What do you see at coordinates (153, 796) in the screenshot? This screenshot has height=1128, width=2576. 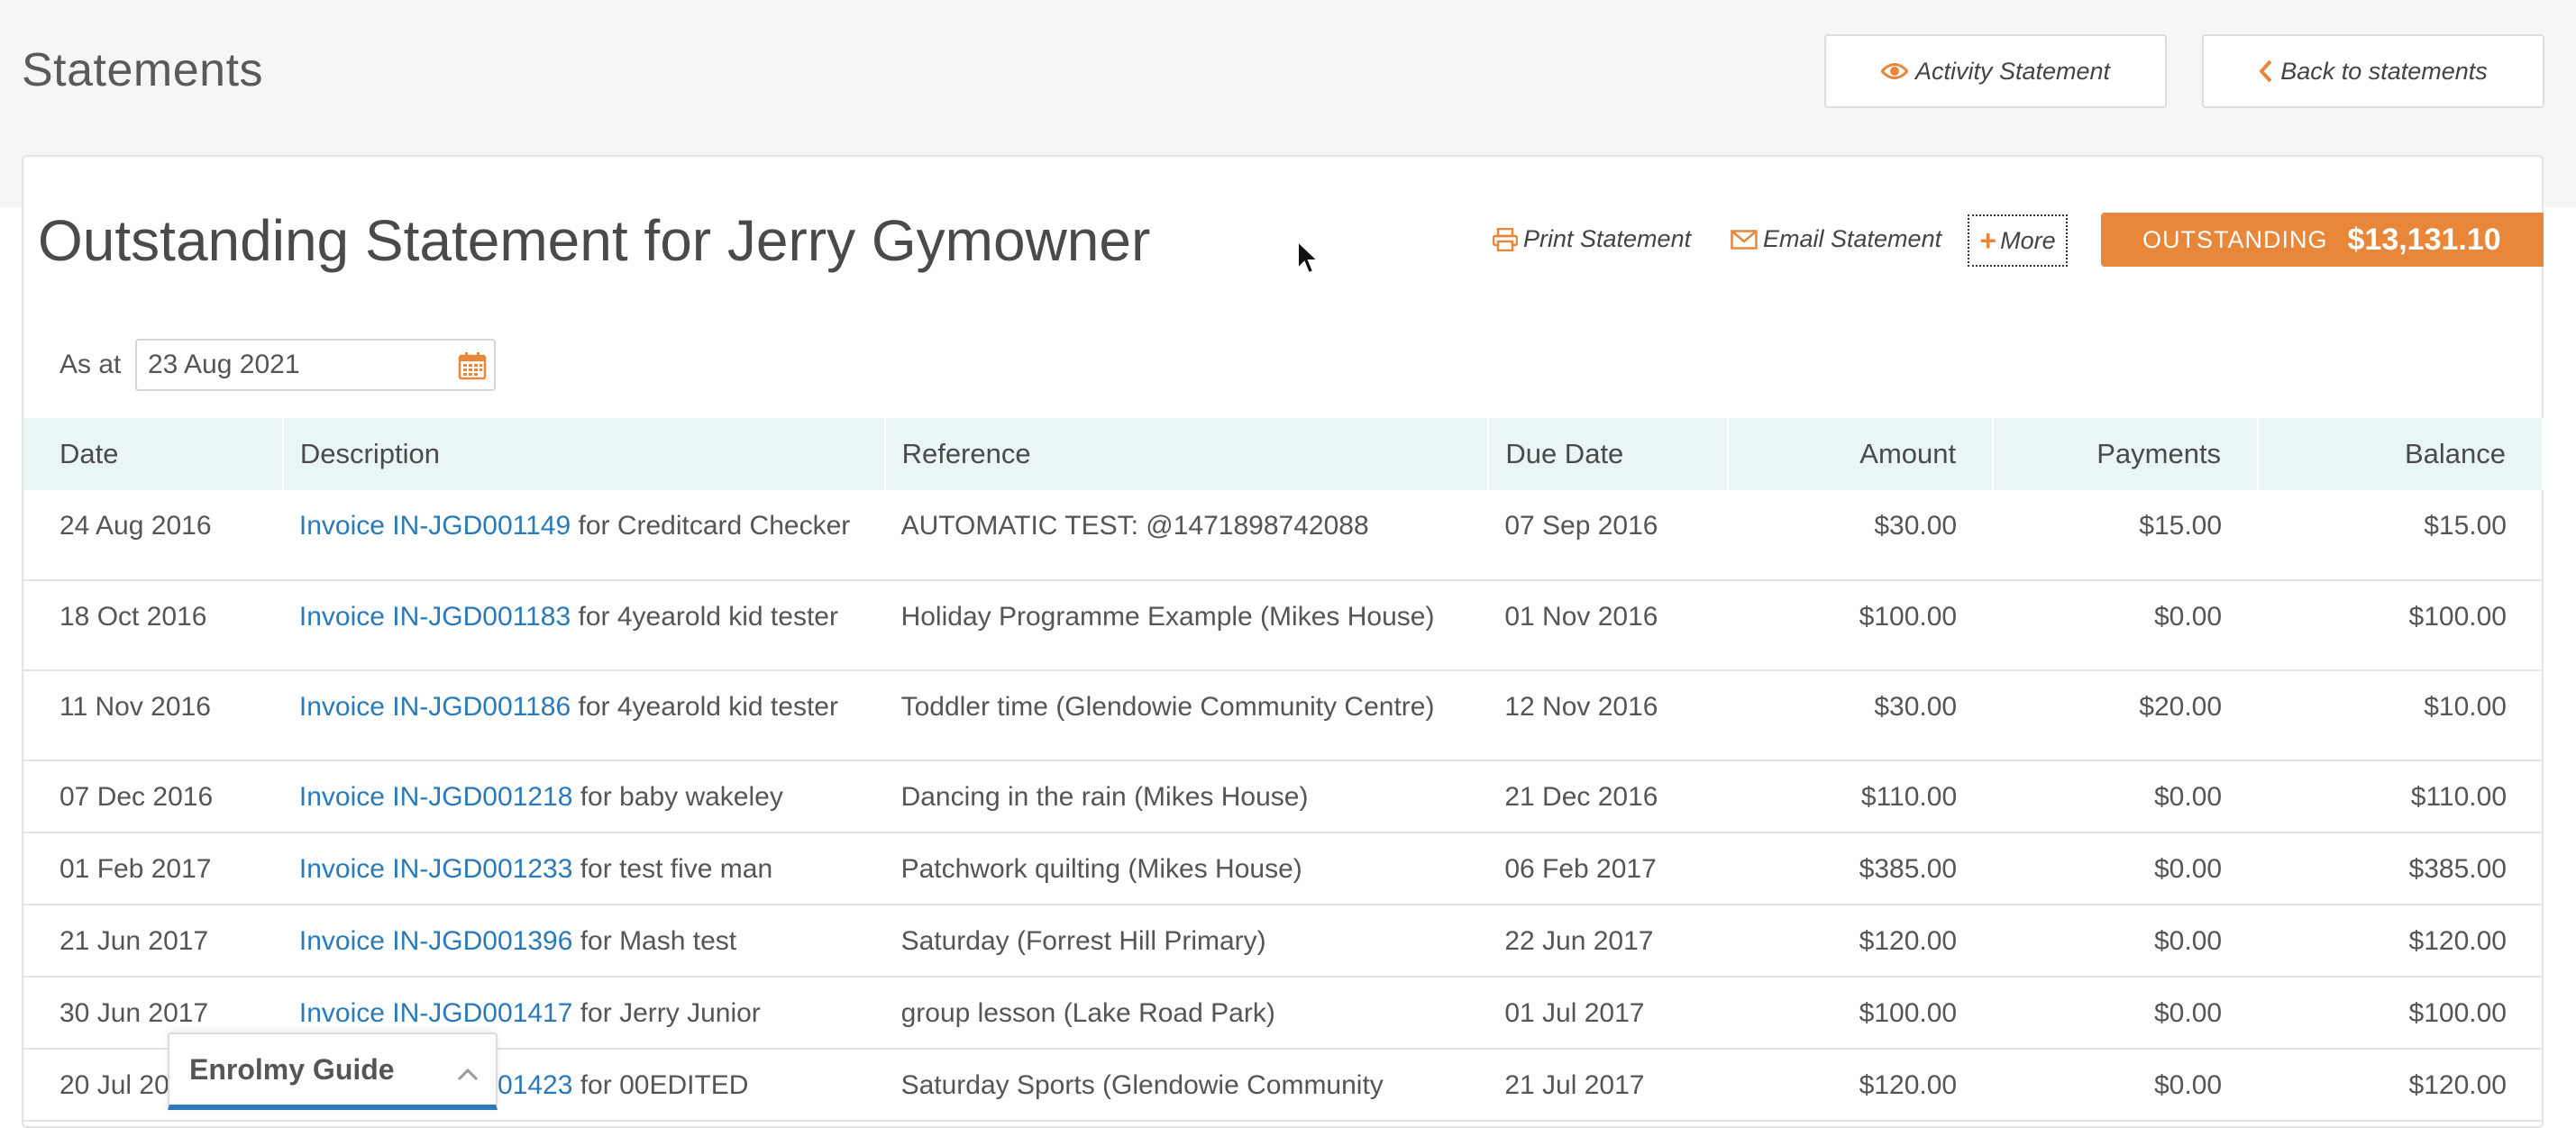 I see `row-date: 07 Dec 2016` at bounding box center [153, 796].